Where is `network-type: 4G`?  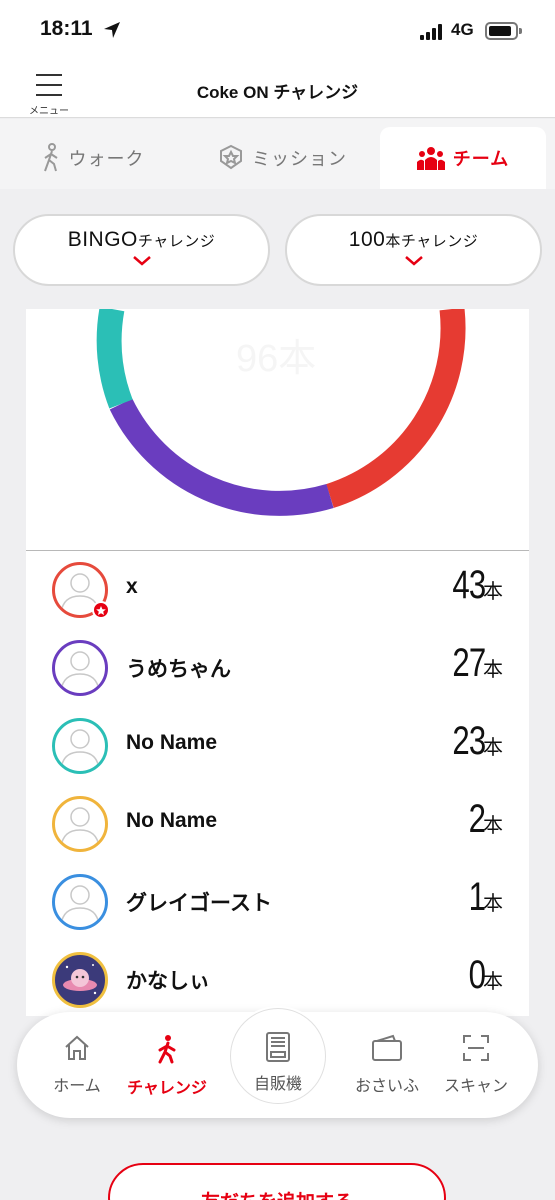
network-type: 4G is located at coordinates (462, 29).